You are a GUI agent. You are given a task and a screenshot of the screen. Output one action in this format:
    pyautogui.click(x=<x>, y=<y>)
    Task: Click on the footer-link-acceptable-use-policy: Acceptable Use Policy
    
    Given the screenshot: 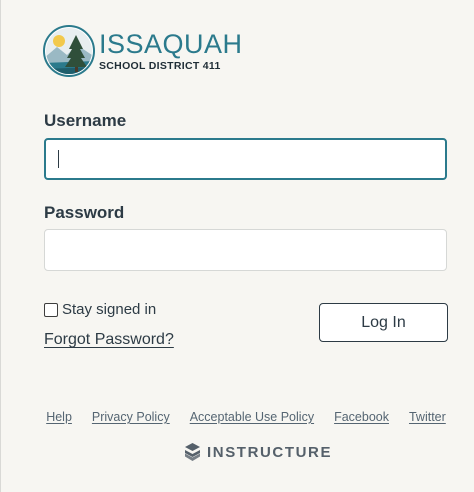 What is the action you would take?
    pyautogui.click(x=252, y=417)
    